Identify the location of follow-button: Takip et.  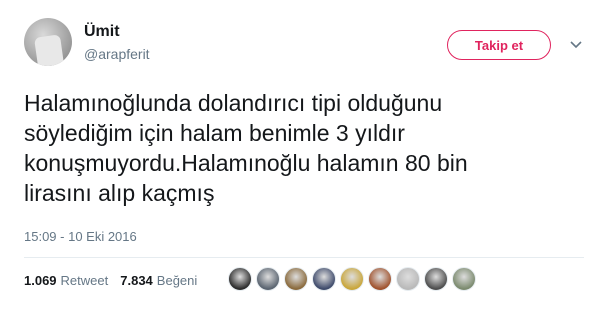
(499, 45).